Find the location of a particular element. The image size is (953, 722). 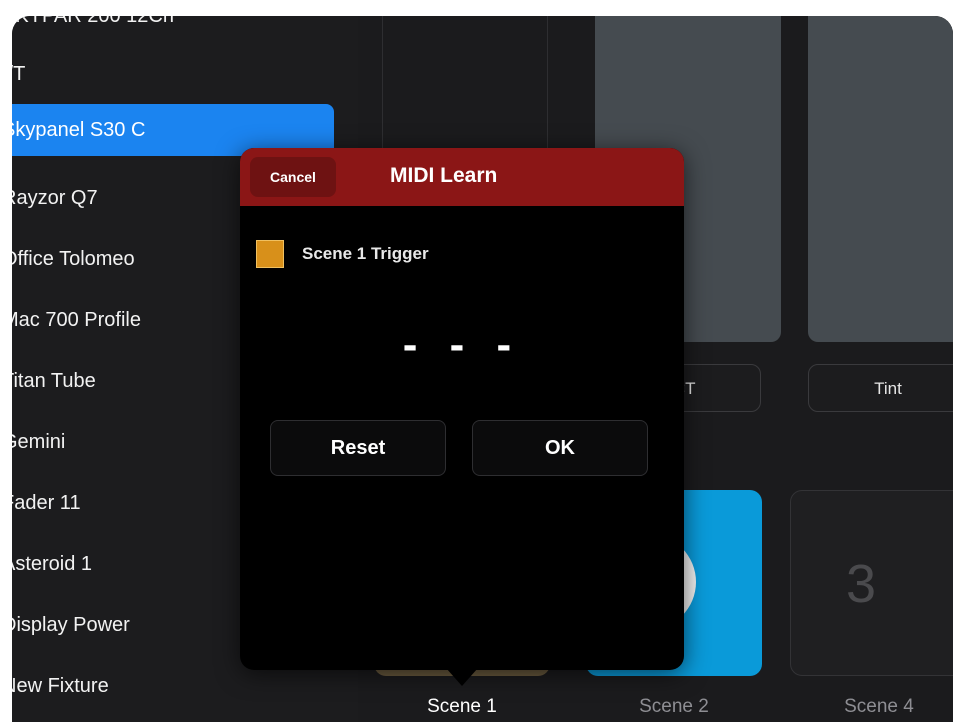

reset-button: Reset is located at coordinates (358, 448).